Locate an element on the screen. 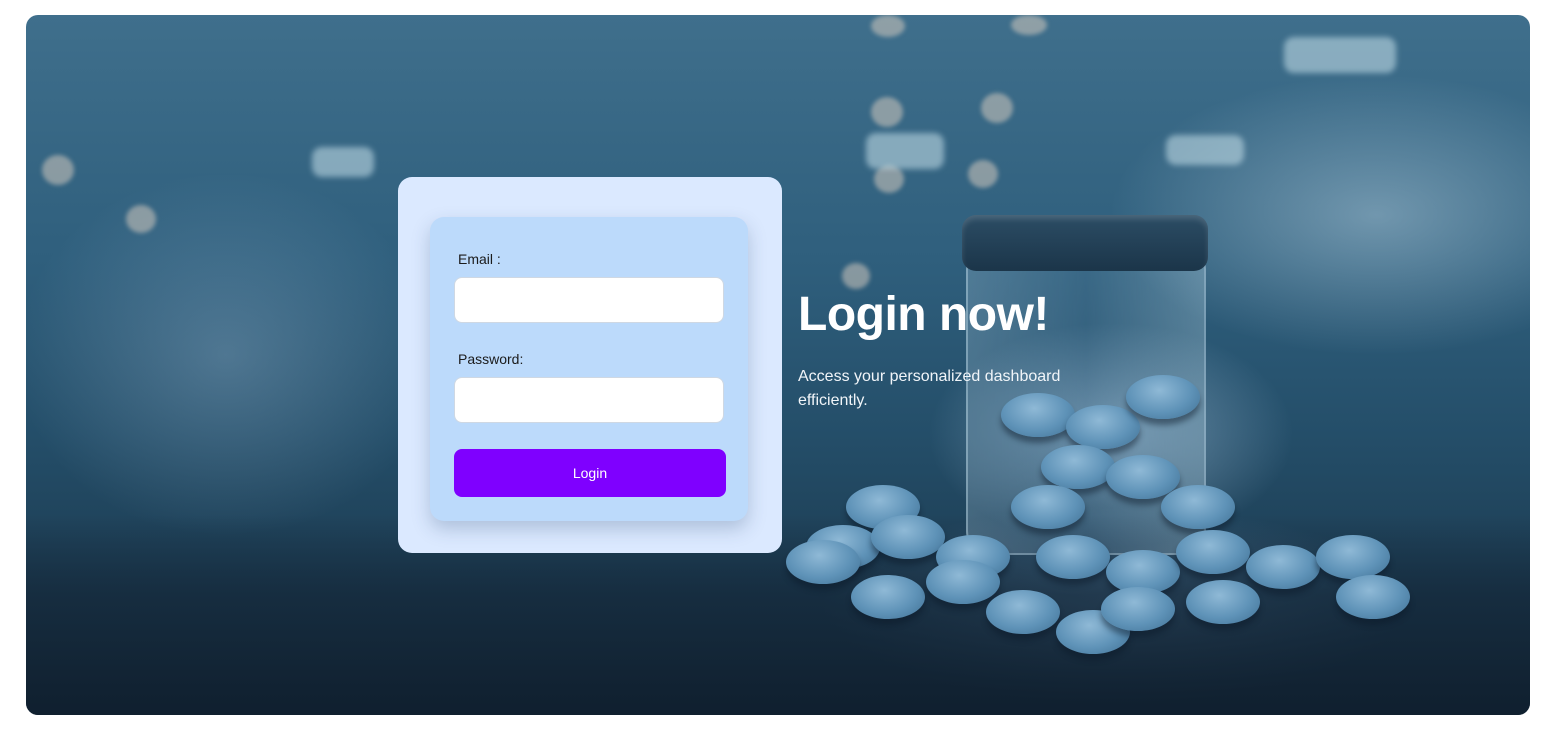  password-label: Password: is located at coordinates (491, 359).